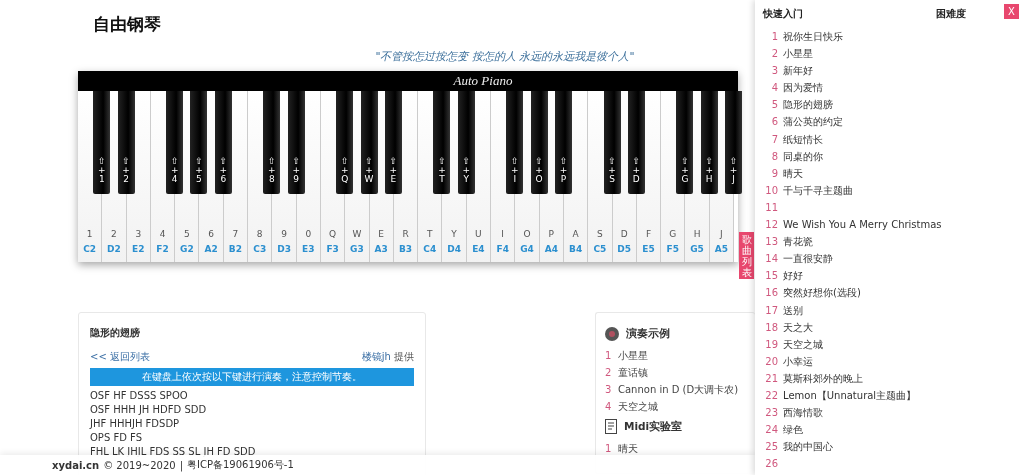  I want to click on key-label: U, so click(478, 234).